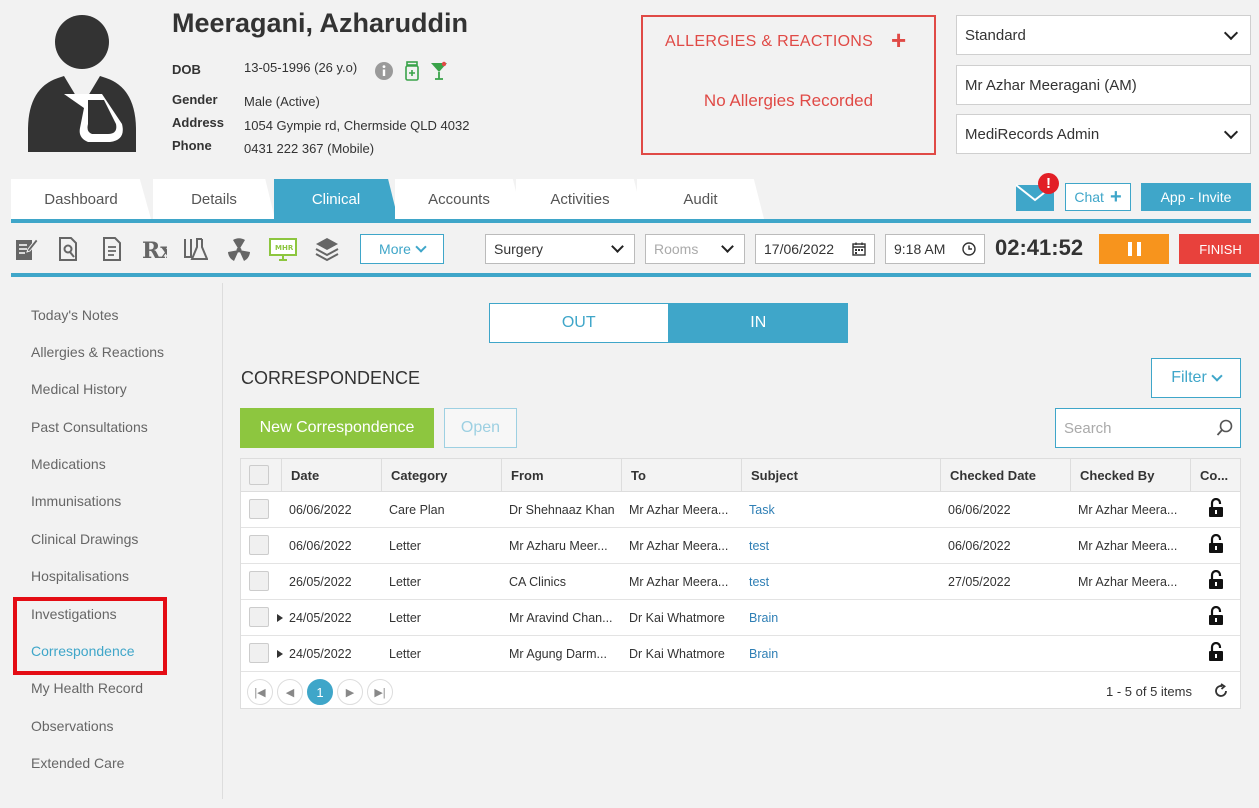 This screenshot has height=808, width=1259. What do you see at coordinates (259, 475) in the screenshot?
I see `select-all-checkbox` at bounding box center [259, 475].